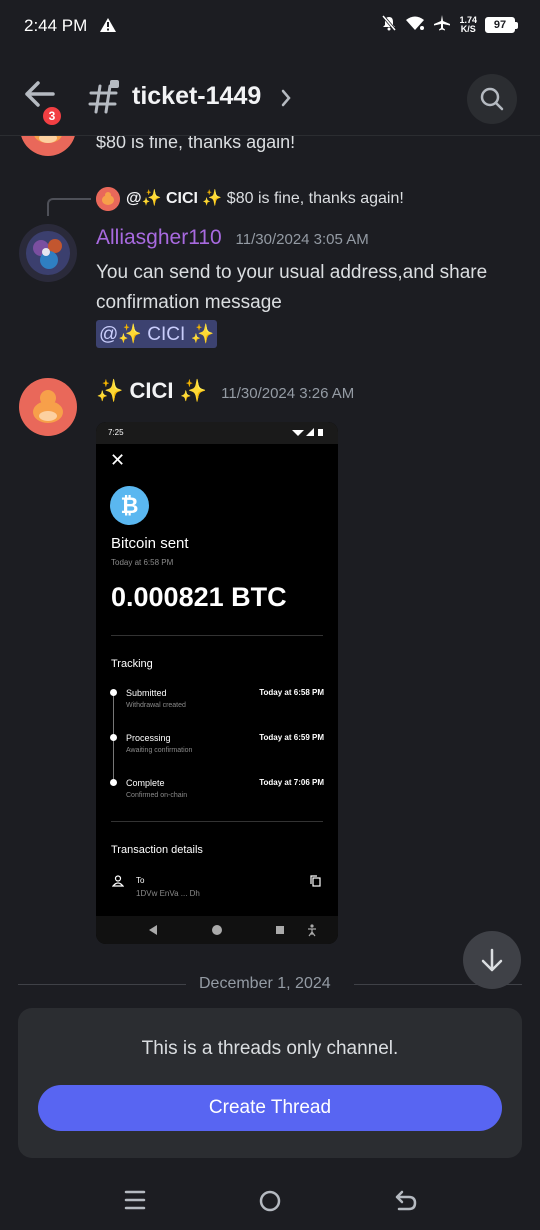 Image resolution: width=540 pixels, height=1230 pixels. Describe the element at coordinates (291, 737) in the screenshot. I see `step-time: Today at 6:59 PM` at that location.